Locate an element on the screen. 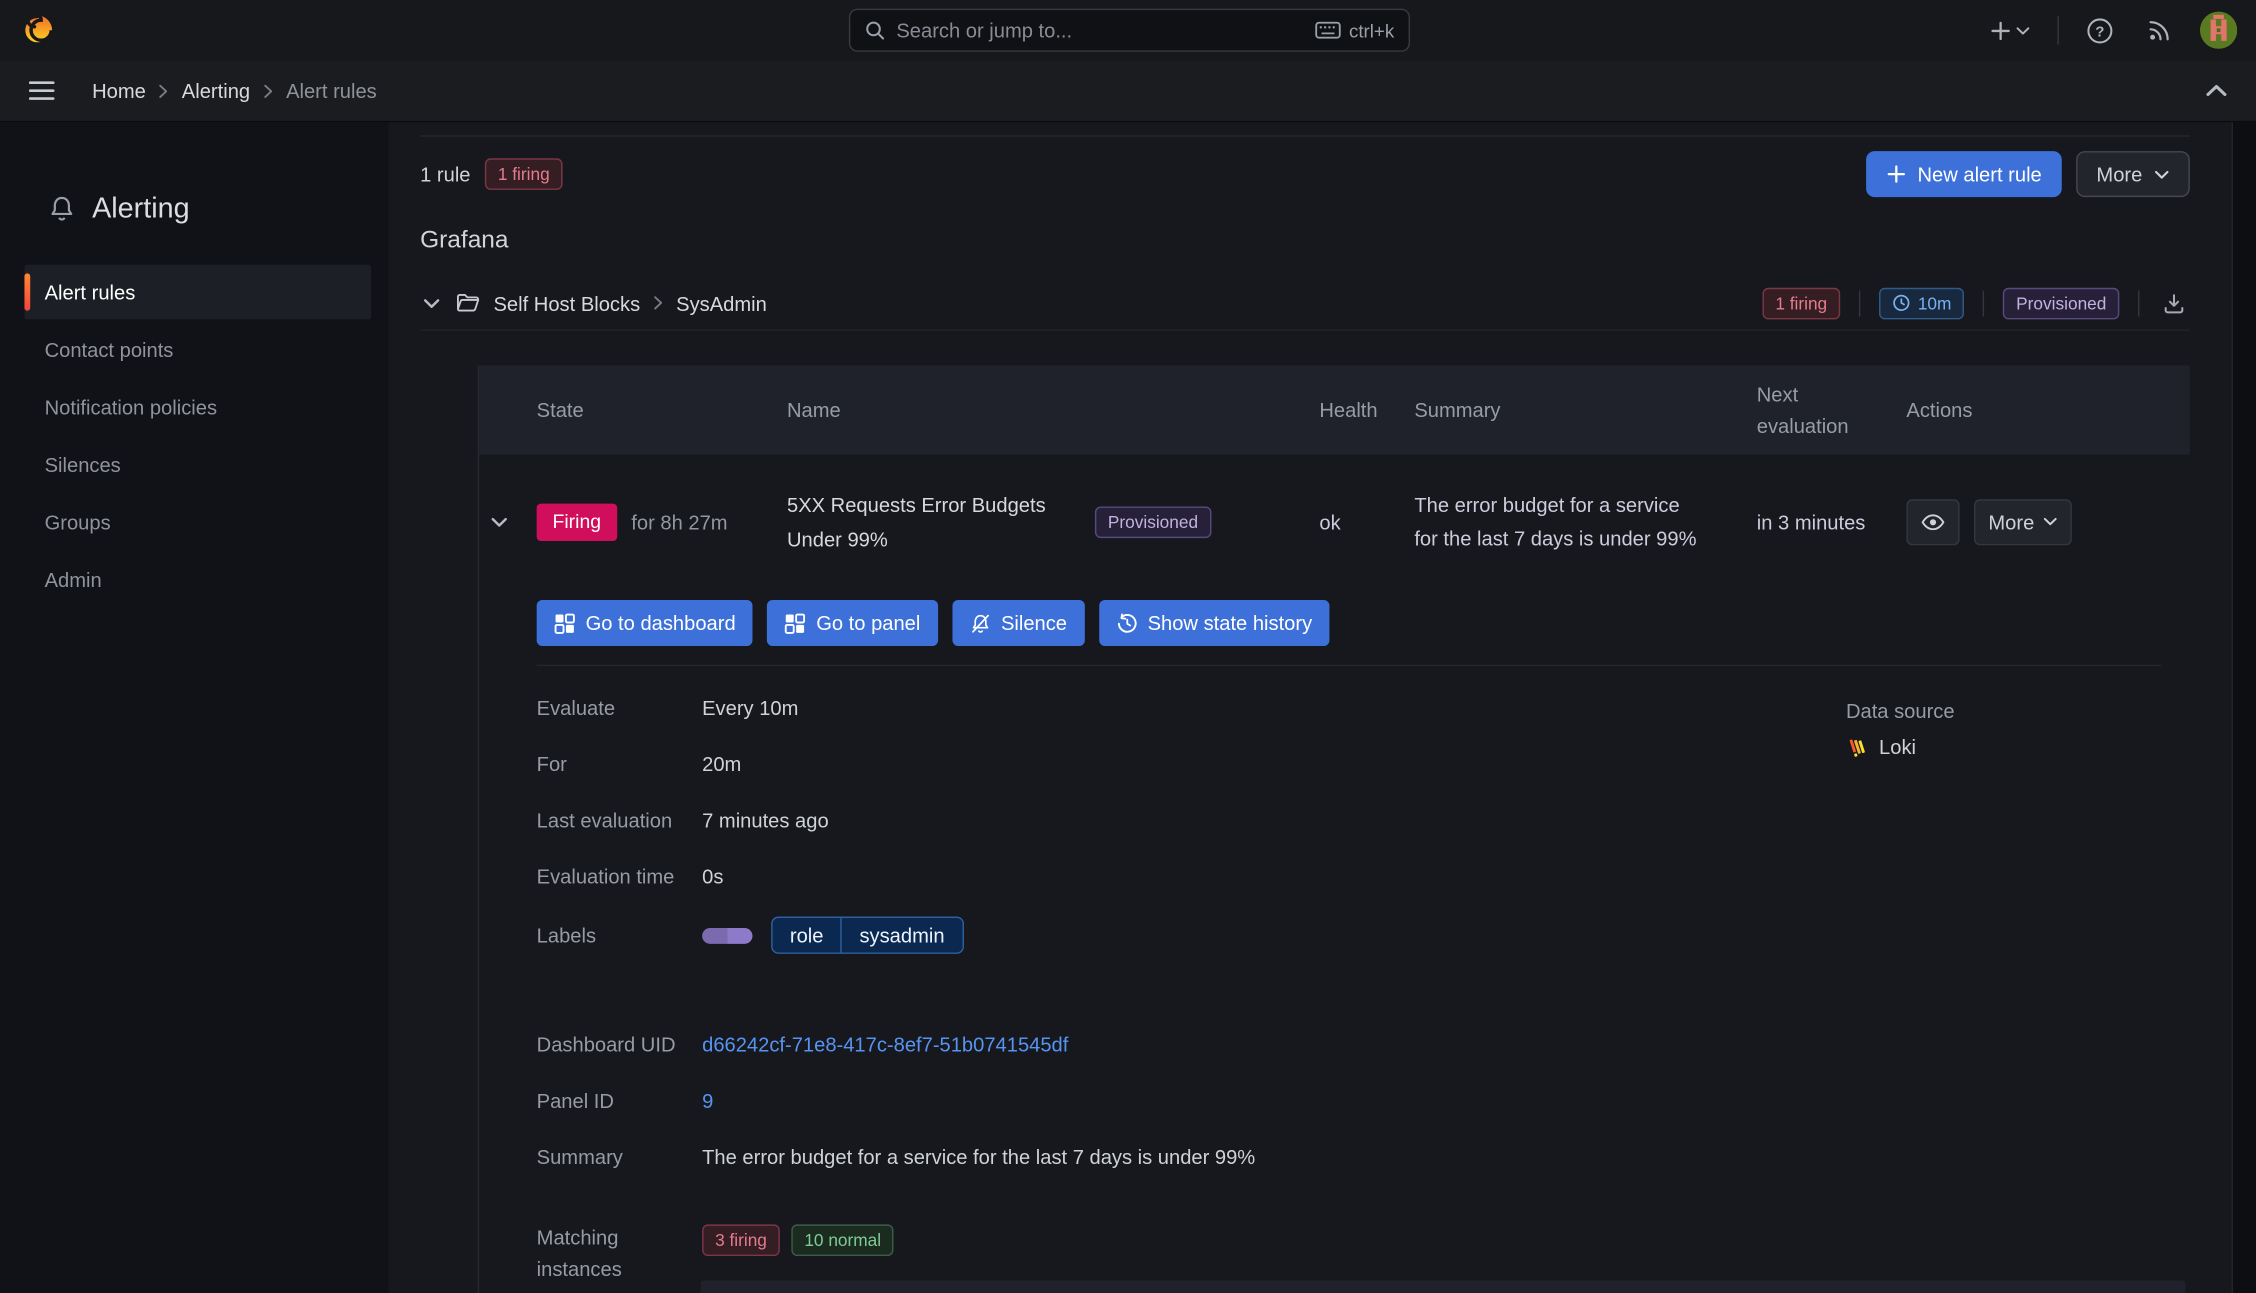 This screenshot has width=2256, height=1293. top-bar: Search or jump to... ctrl+k ? is located at coordinates (1128, 30).